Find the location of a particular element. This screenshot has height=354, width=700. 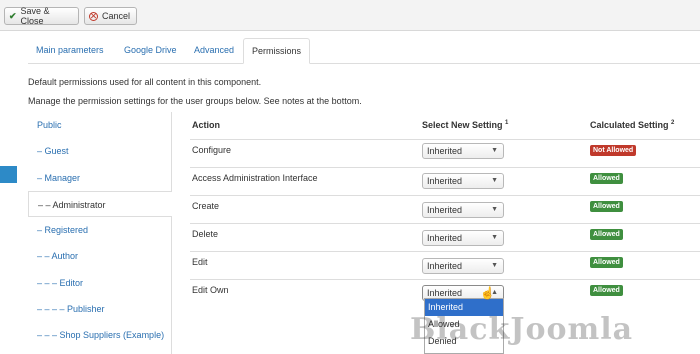

table-row: Create Inherited ▼ Allowed is located at coordinates (445, 209).